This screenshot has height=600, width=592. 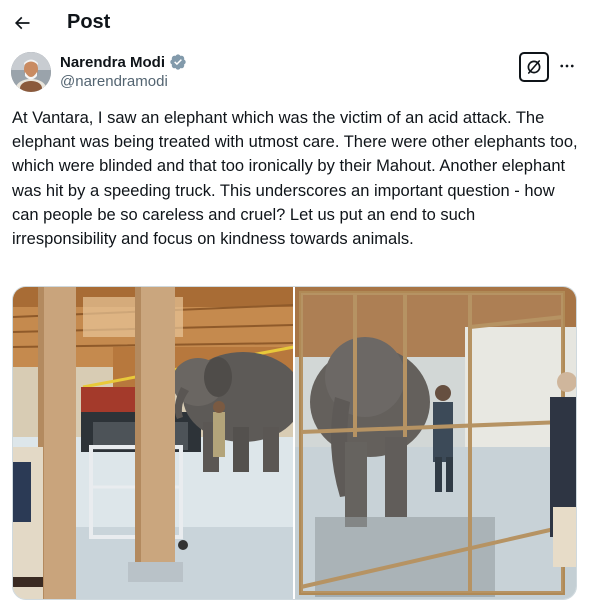 What do you see at coordinates (296, 23) in the screenshot?
I see `top-bar: Post` at bounding box center [296, 23].